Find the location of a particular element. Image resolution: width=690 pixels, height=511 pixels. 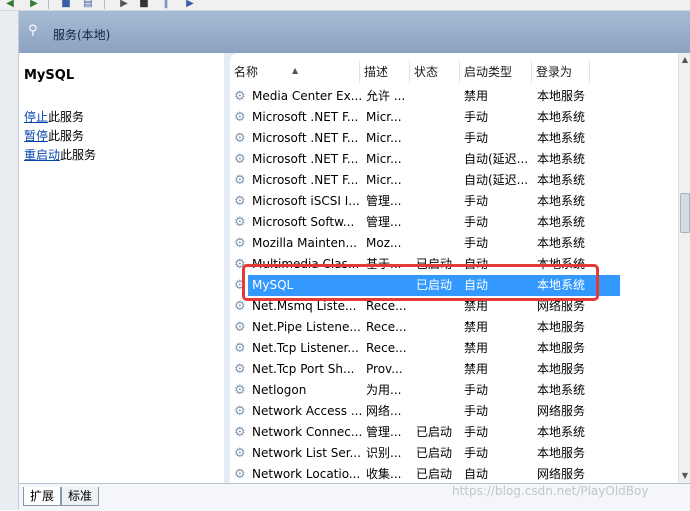

properties-icon: ■ is located at coordinates (66, 4).